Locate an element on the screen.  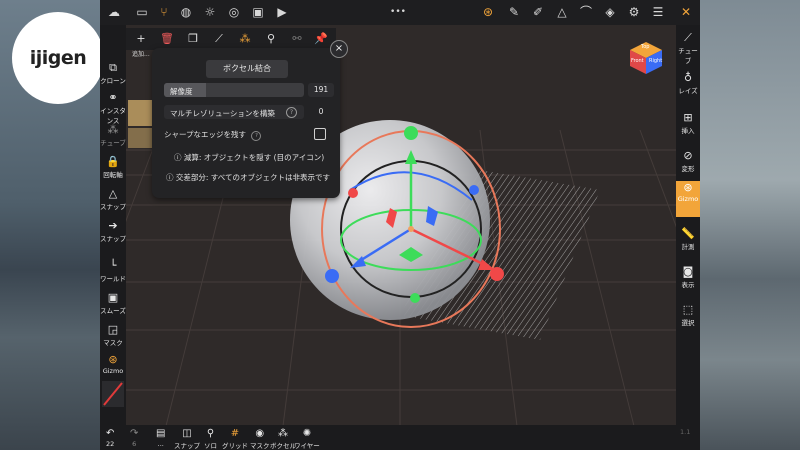
info-icon: ⓘ is located at coordinates (171, 177).